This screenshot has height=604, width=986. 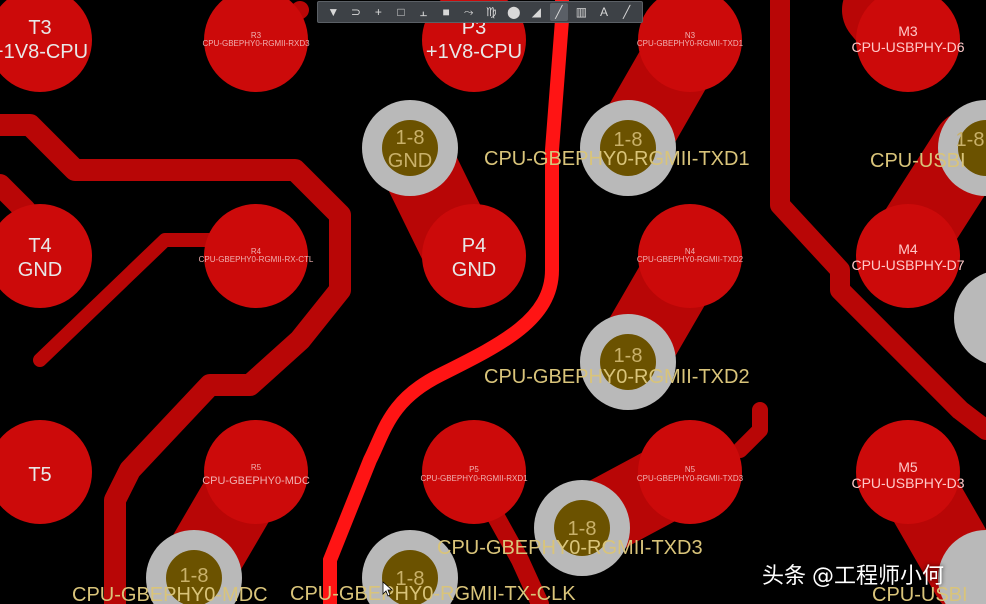 What do you see at coordinates (514, 12) in the screenshot?
I see `pin-icon: ⬤` at bounding box center [514, 12].